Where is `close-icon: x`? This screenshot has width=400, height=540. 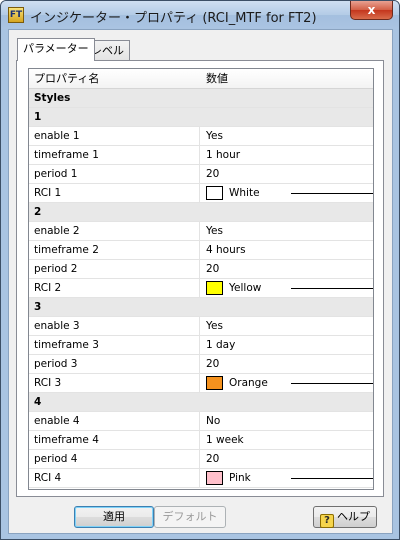 close-icon: x is located at coordinates (371, 10).